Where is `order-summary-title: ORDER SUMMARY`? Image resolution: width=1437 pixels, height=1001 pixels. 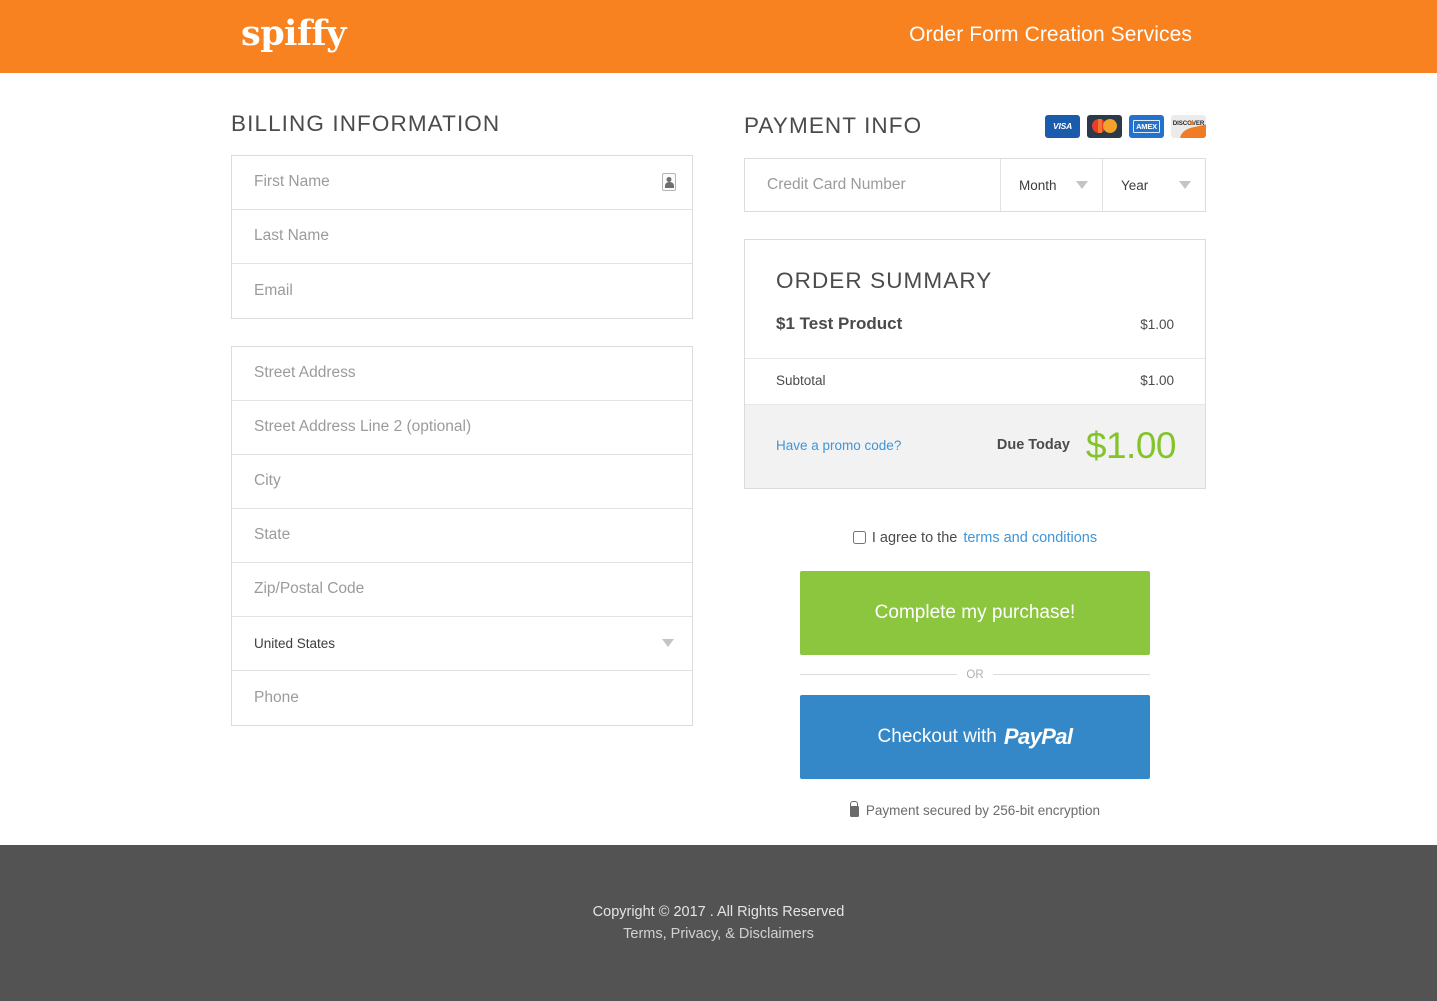 order-summary-title: ORDER SUMMARY is located at coordinates (884, 280).